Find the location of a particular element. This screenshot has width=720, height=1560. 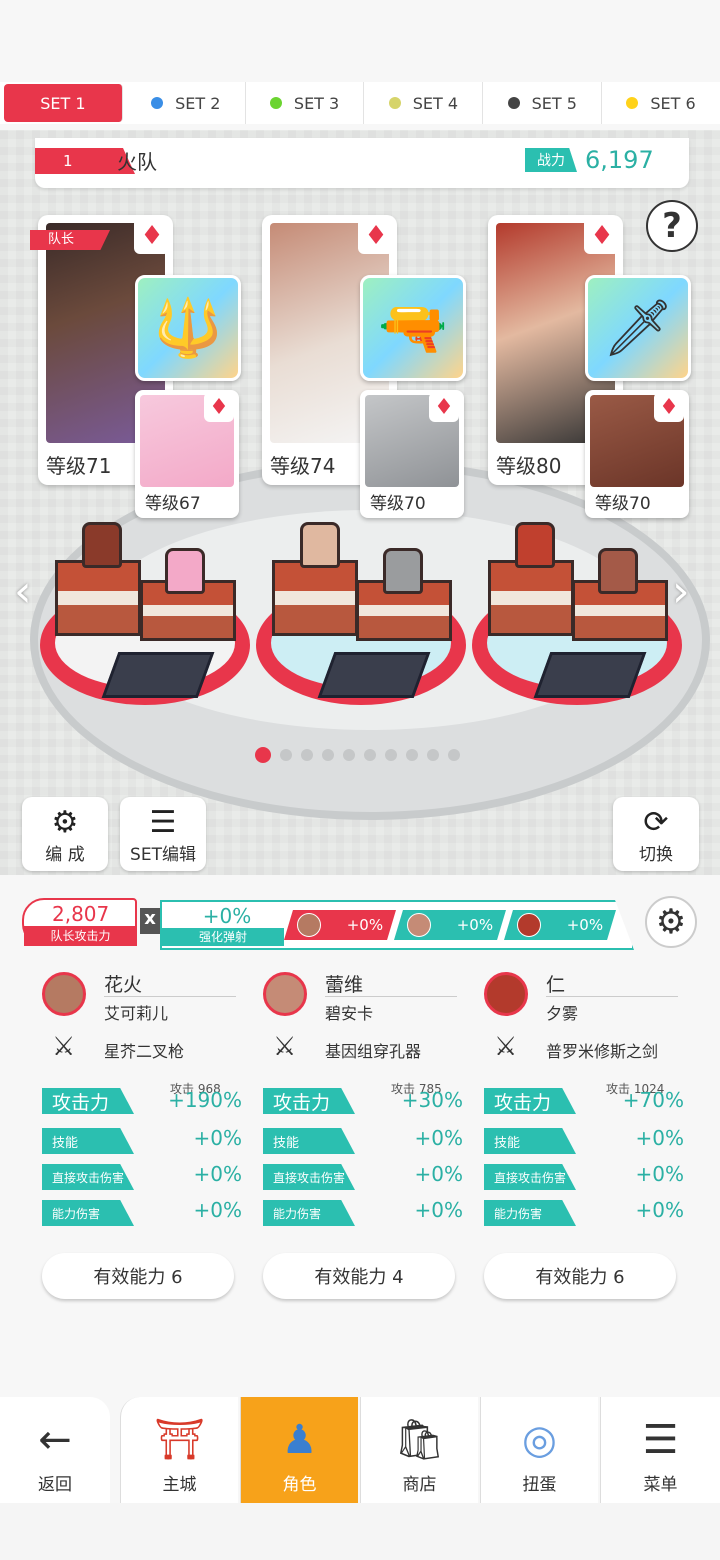

character-level: 等级71 is located at coordinates (79, 466).